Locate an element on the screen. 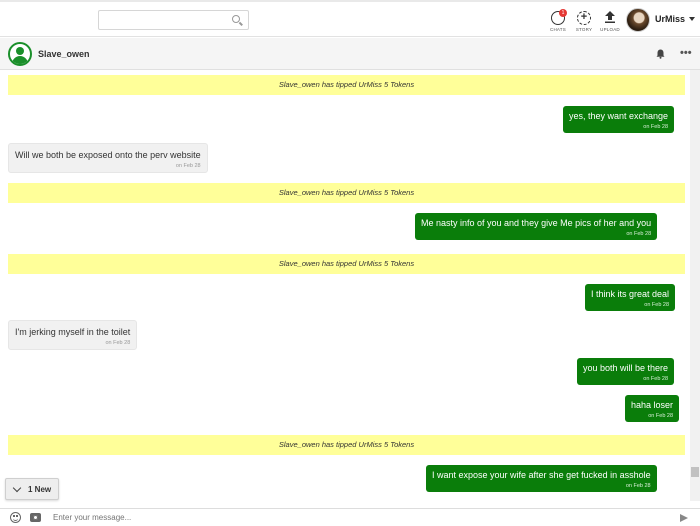 Image resolution: width=700 pixels, height=526 pixels. outgoing-message: you both will be there on Feb 28 is located at coordinates (626, 371).